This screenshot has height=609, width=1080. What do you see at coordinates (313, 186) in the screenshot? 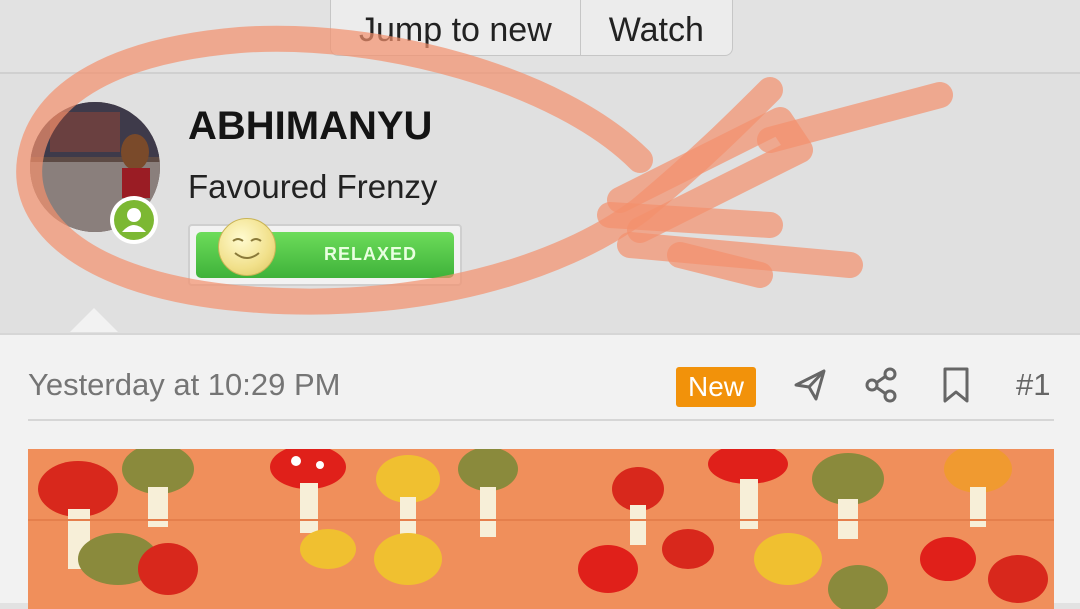
I see `user-title: Favoured Frenzy` at bounding box center [313, 186].